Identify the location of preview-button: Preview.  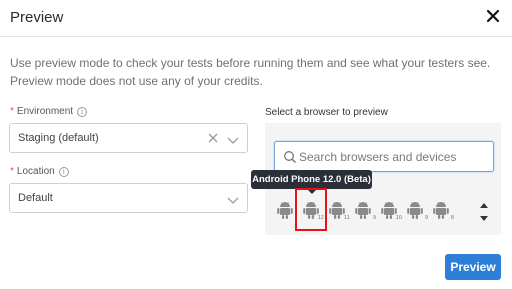
(473, 267).